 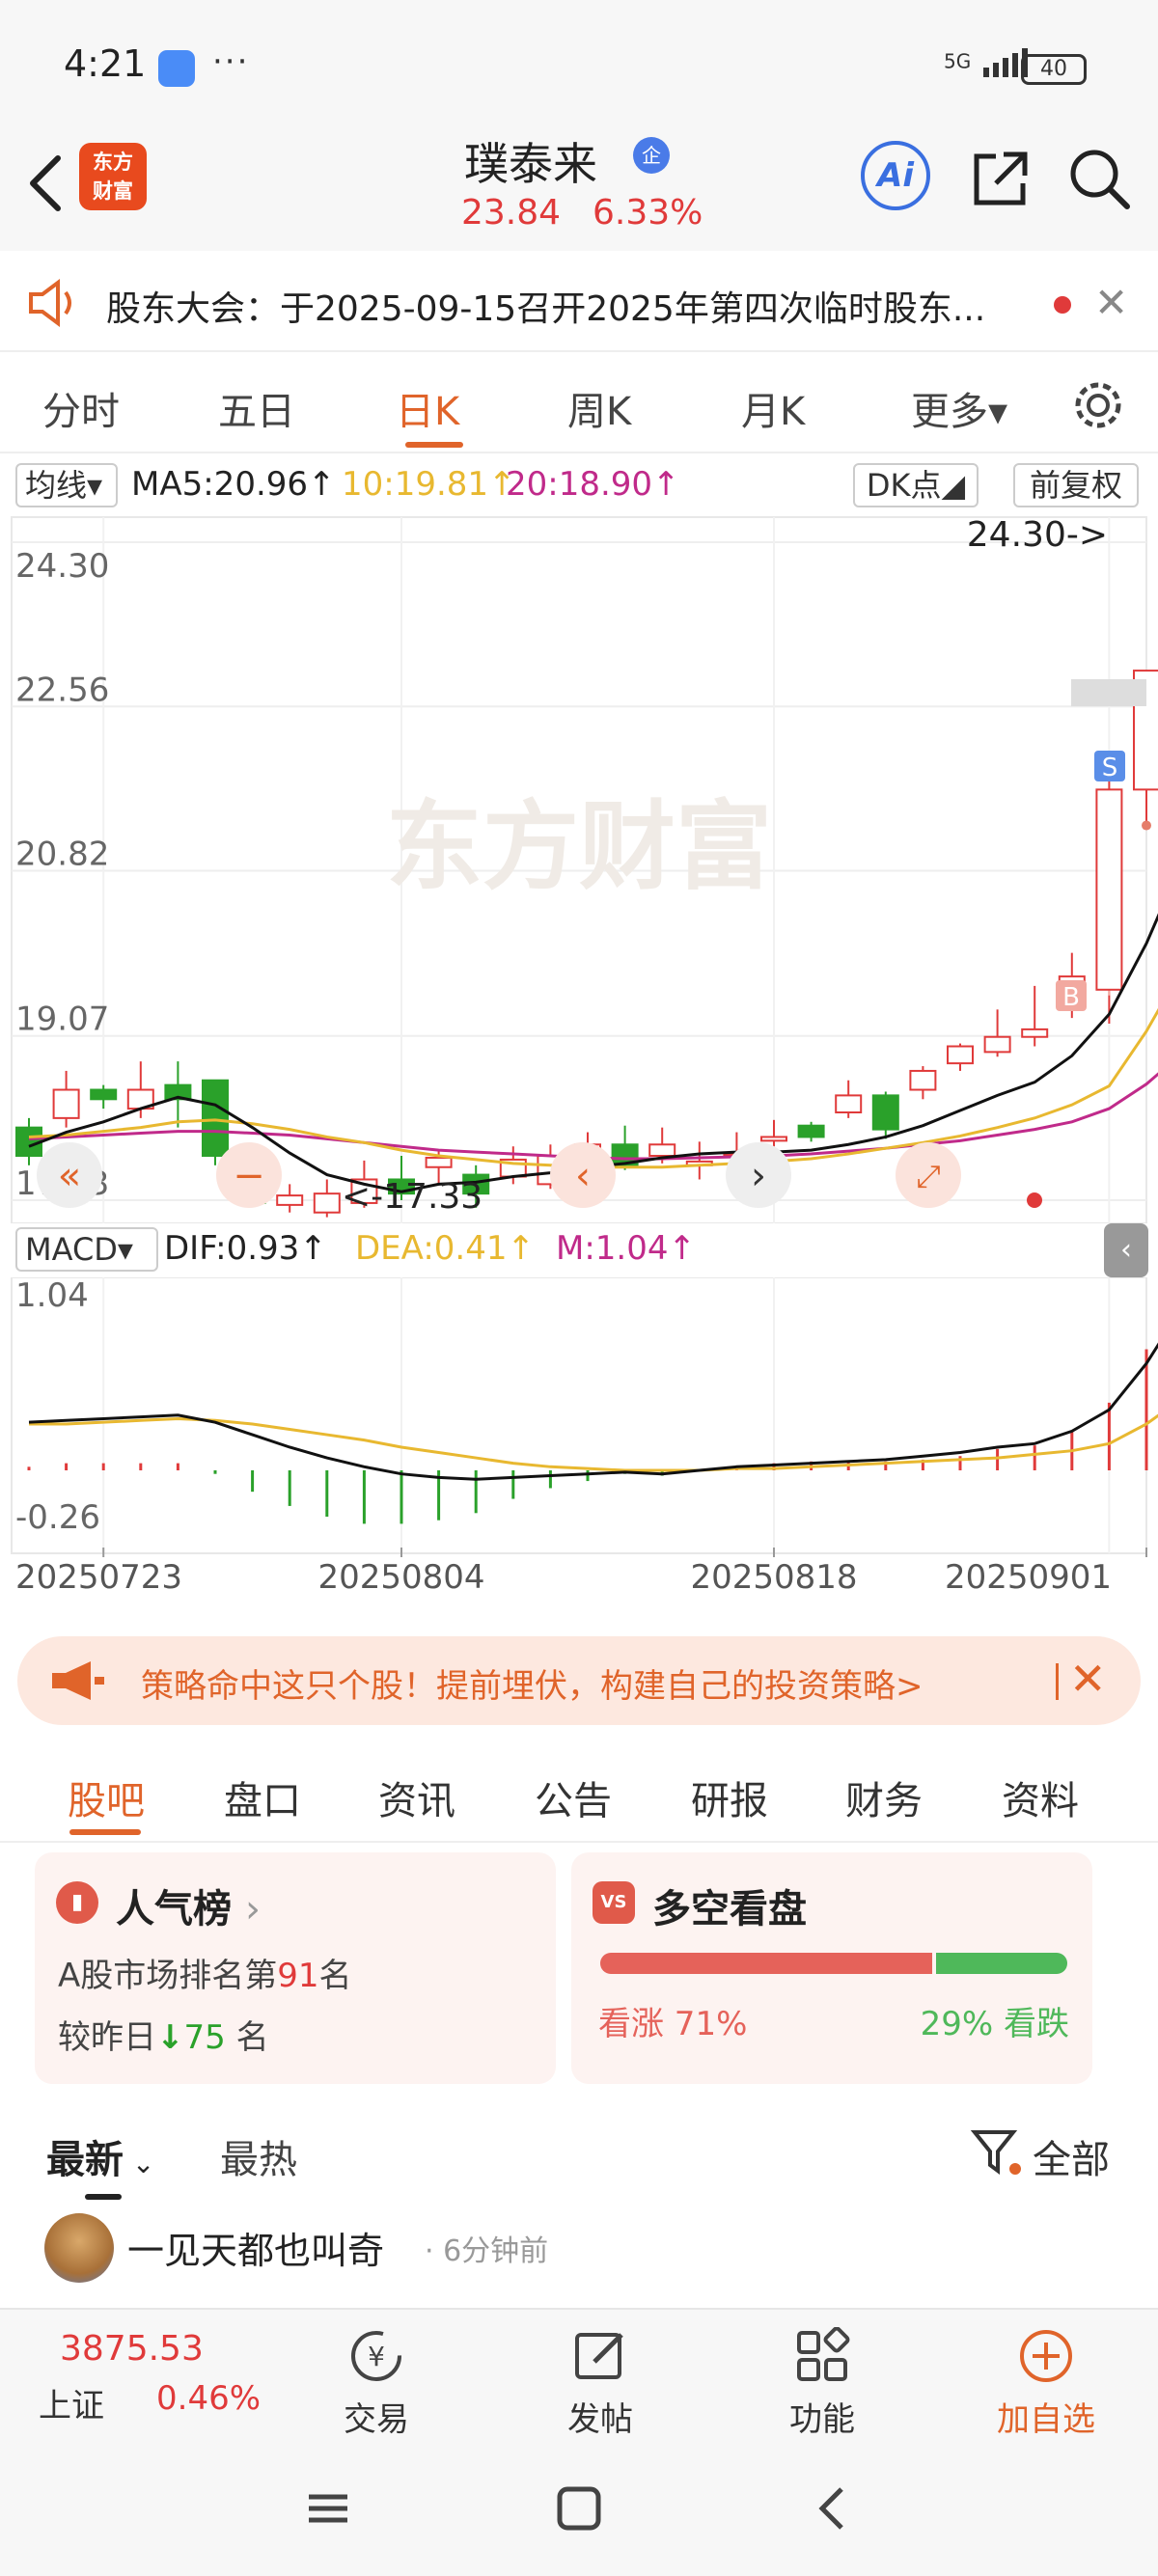 What do you see at coordinates (1040, 1797) in the screenshot?
I see `tab-profile: 资料` at bounding box center [1040, 1797].